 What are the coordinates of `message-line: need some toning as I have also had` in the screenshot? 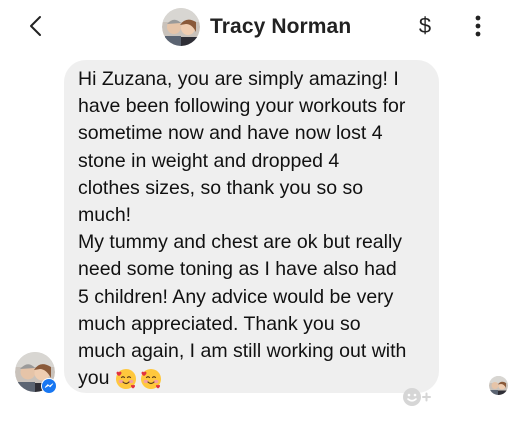 It's located at (237, 269).